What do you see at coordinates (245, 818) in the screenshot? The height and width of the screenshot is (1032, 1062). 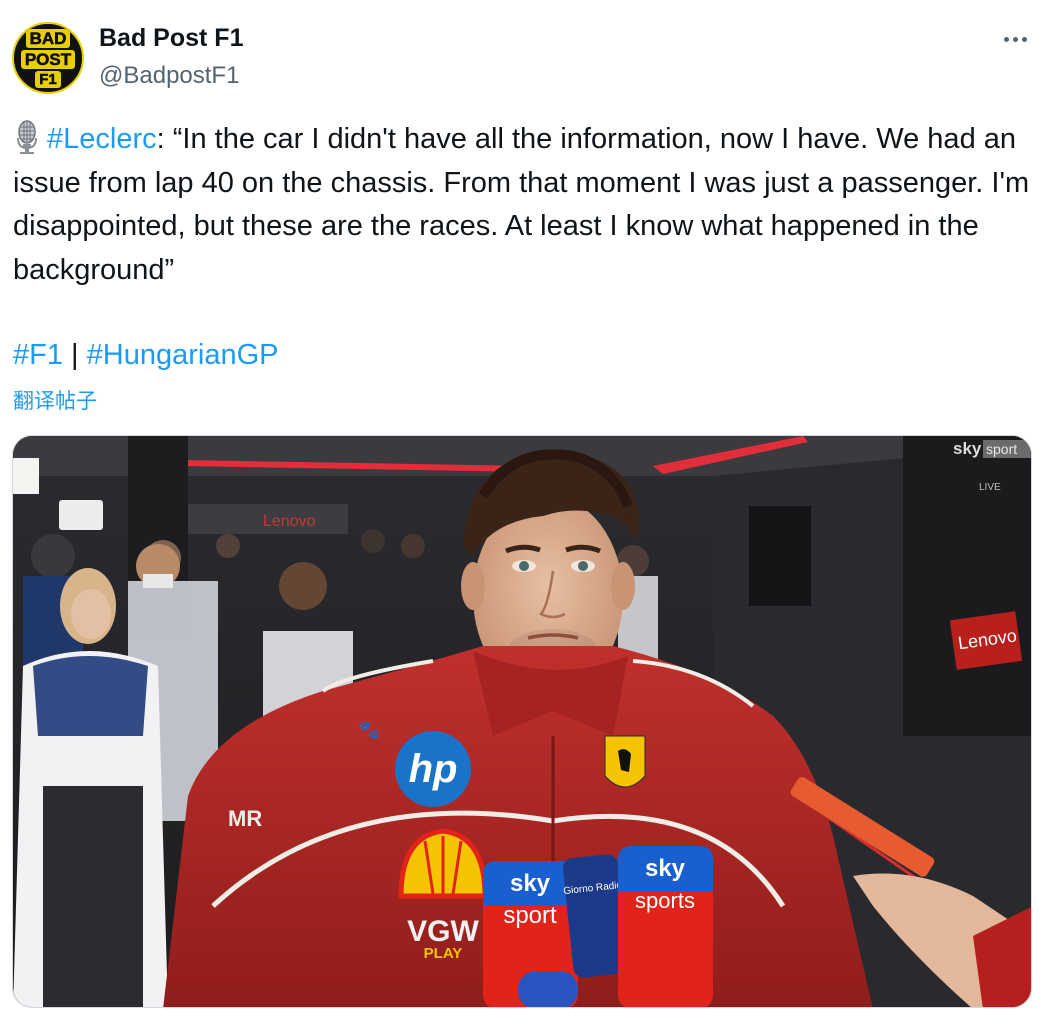 I see `svg-text: MR` at bounding box center [245, 818].